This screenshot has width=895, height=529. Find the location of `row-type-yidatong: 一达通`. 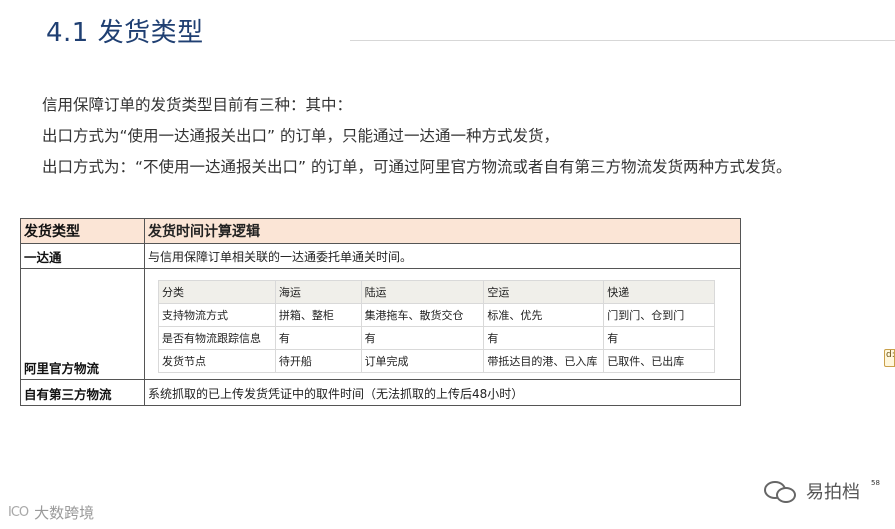

row-type-yidatong: 一达通 is located at coordinates (83, 256).